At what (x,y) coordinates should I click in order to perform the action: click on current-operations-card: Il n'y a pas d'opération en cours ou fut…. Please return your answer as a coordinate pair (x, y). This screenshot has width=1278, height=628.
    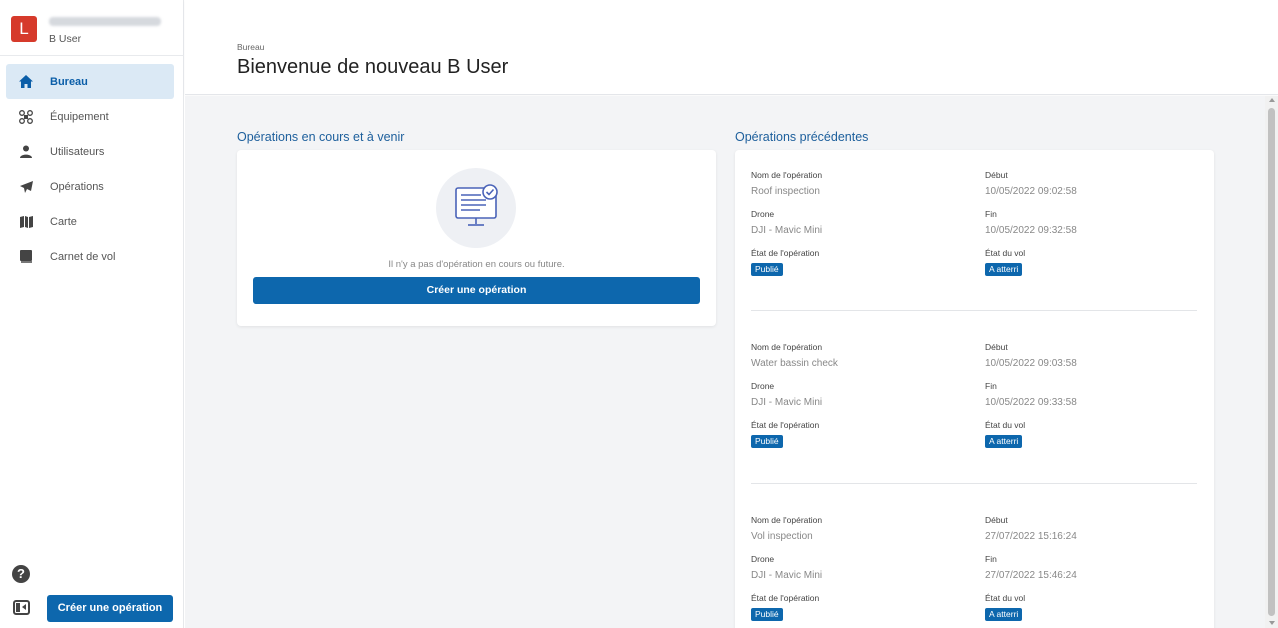
    Looking at the image, I should click on (476, 238).